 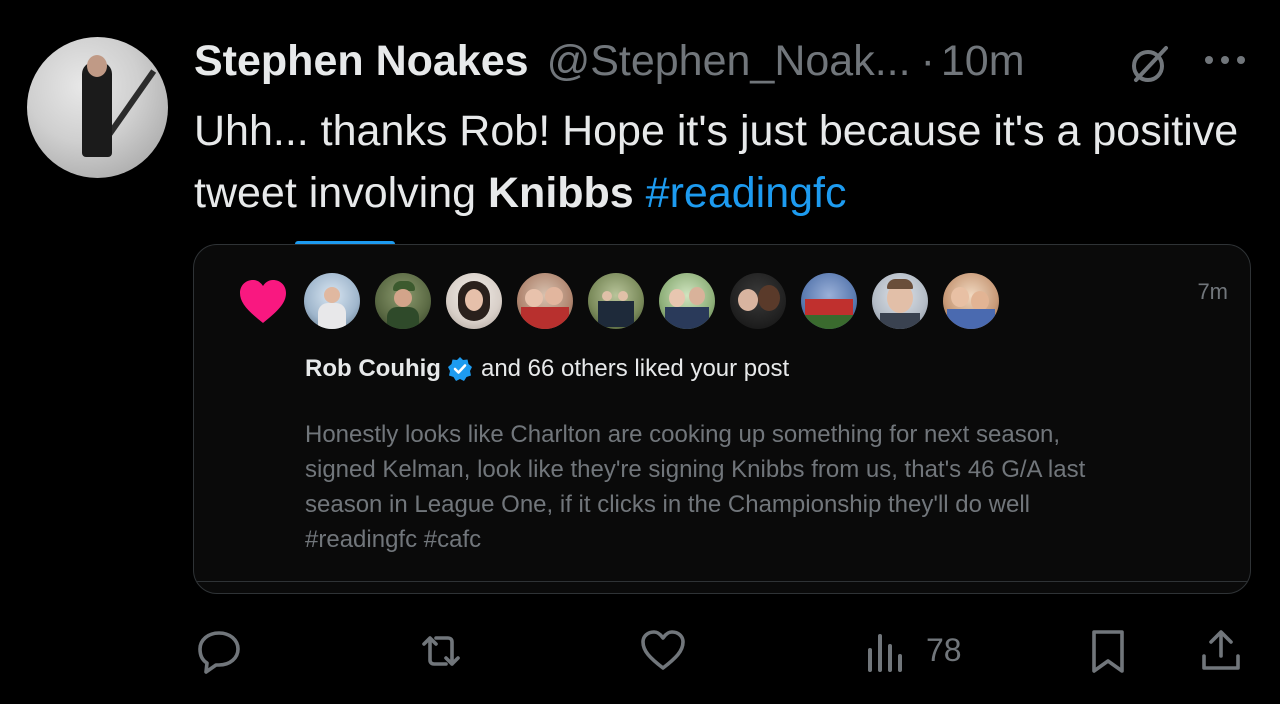 I want to click on tweet-text-space, so click(x=640, y=193).